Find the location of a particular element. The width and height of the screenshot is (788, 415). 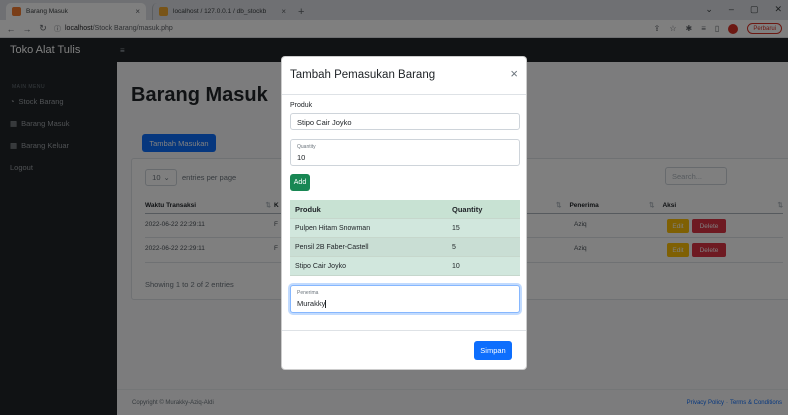

table-row: Pulpen Hitam Snowman 15 is located at coordinates (405, 228).